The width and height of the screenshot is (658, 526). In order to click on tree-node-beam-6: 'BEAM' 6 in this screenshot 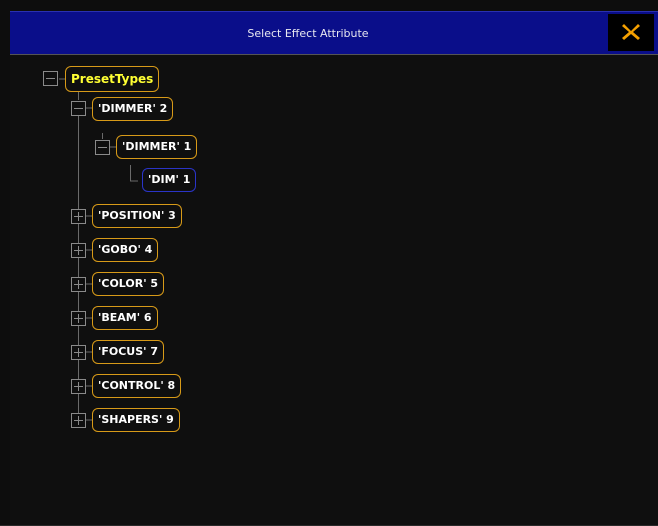, I will do `click(125, 318)`.